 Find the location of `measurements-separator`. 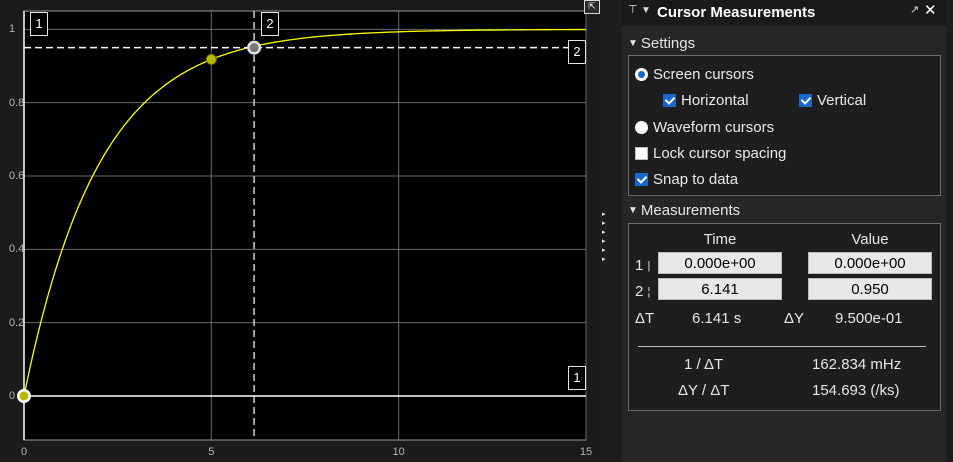

measurements-separator is located at coordinates (782, 346).